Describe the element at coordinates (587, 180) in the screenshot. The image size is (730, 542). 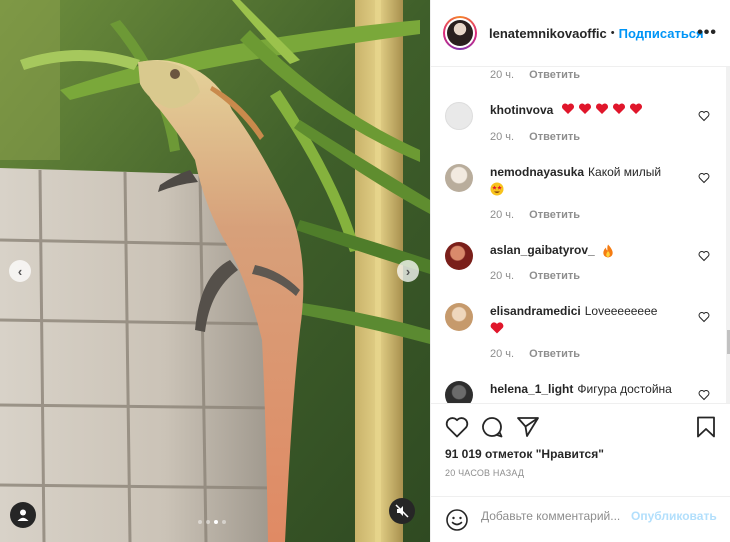
I see `comment-text: nemodnayasuka Какой милый` at that location.